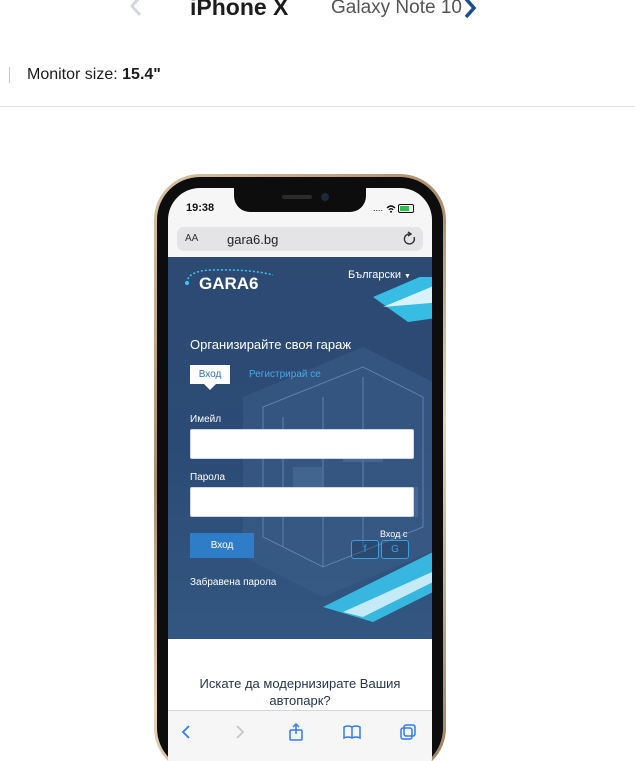 The image size is (635, 761). Describe the element at coordinates (233, 582) in the screenshot. I see `forgot-password-link: Забравена парола` at that location.